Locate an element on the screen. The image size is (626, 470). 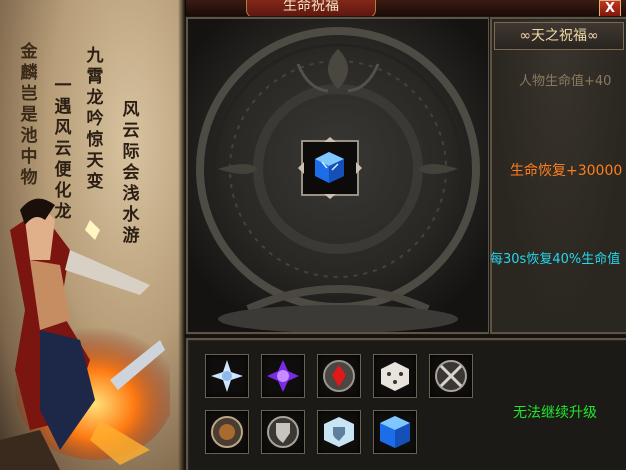
shield-icon is located at coordinates (283, 432).